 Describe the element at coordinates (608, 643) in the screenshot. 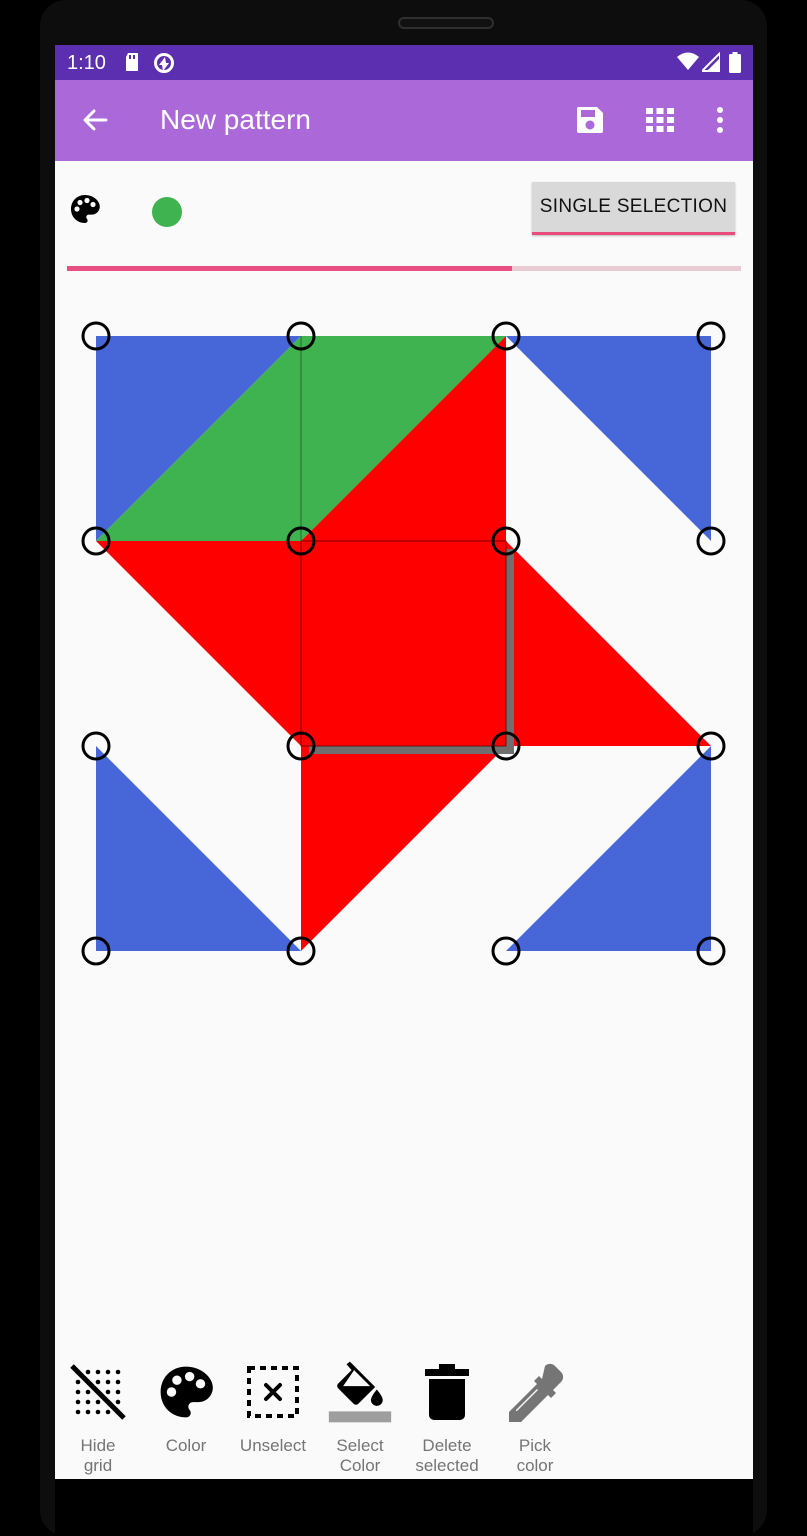

I see `shape-red-triangle-mid-right` at that location.